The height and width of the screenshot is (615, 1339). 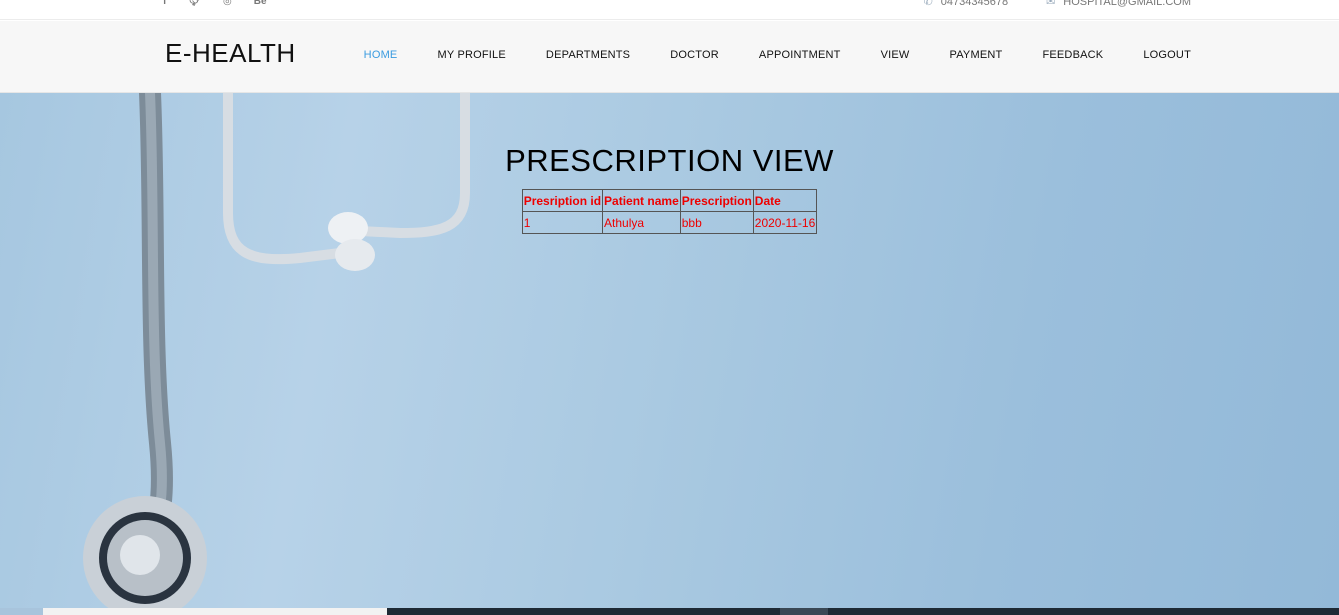 What do you see at coordinates (785, 200) in the screenshot?
I see `column-header: Date` at bounding box center [785, 200].